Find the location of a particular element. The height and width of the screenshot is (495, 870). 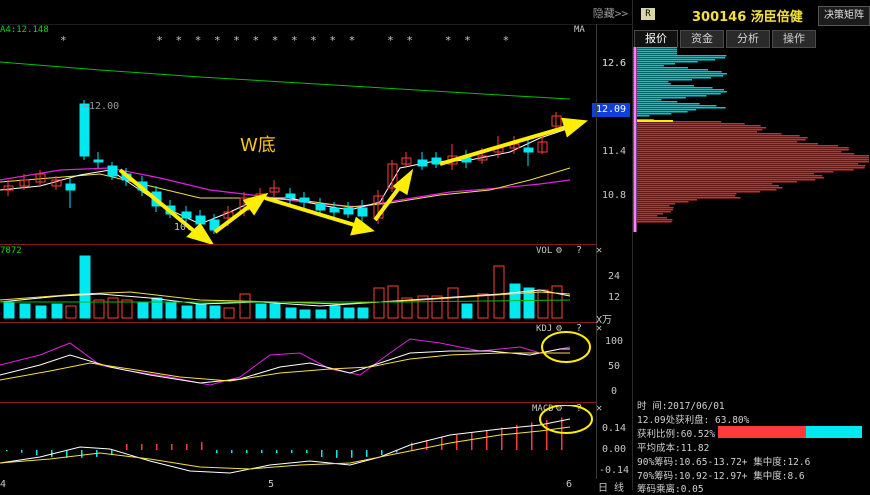

tab-operate: 操作 is located at coordinates (794, 39).